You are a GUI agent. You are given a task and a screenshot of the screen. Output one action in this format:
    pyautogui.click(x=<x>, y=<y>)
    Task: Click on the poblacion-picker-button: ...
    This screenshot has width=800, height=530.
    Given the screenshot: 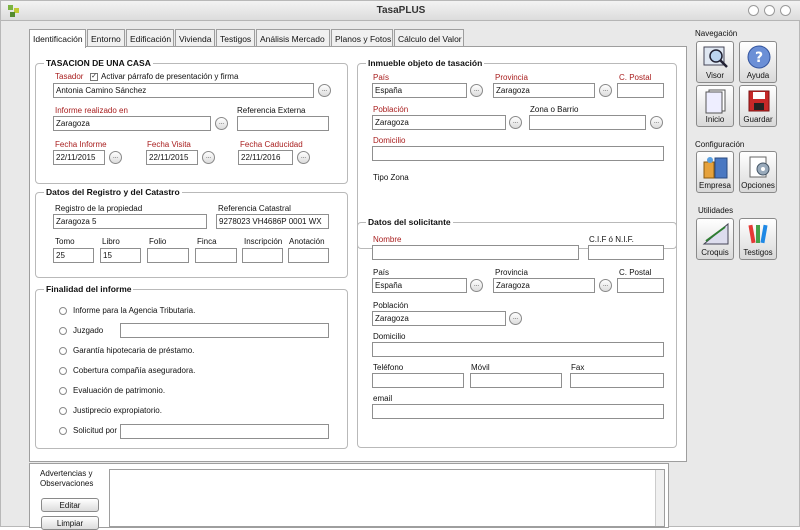 What is the action you would take?
    pyautogui.click(x=515, y=122)
    